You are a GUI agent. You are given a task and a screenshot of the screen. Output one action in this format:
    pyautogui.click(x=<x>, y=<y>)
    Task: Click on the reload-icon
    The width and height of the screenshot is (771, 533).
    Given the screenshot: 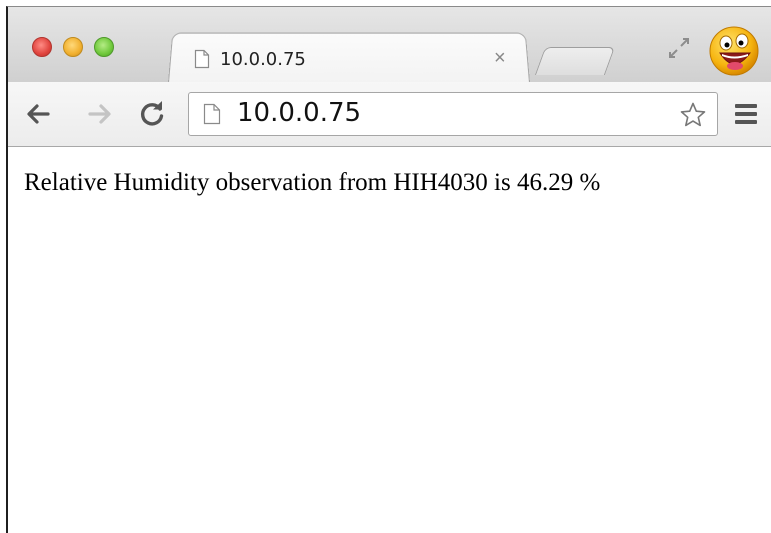 What is the action you would take?
    pyautogui.click(x=152, y=114)
    